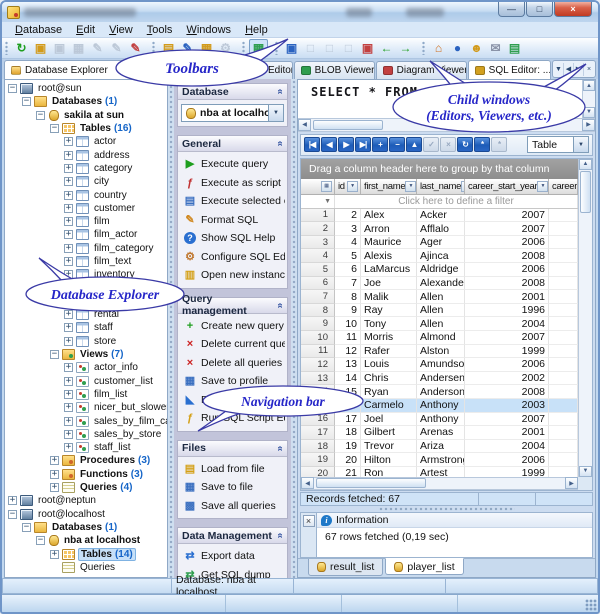 The image size is (600, 614). What do you see at coordinates (507, 186) in the screenshot?
I see `column-header-career-start-year: career_start_year ▼` at bounding box center [507, 186].